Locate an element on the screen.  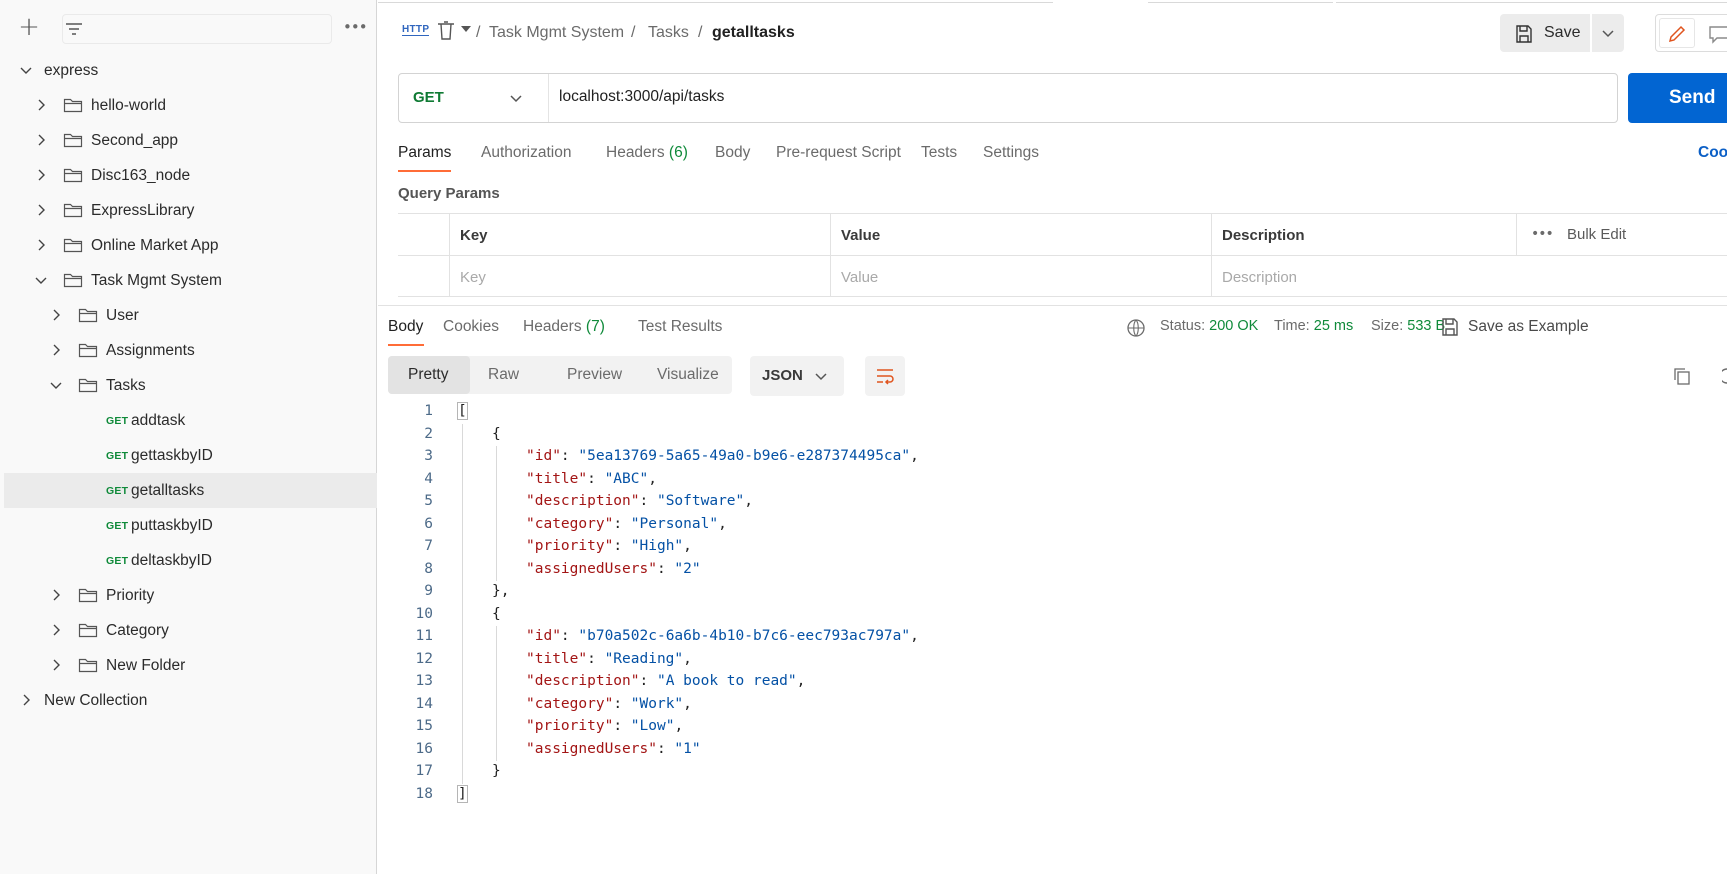
folder-item: Second_app is located at coordinates (190, 140).